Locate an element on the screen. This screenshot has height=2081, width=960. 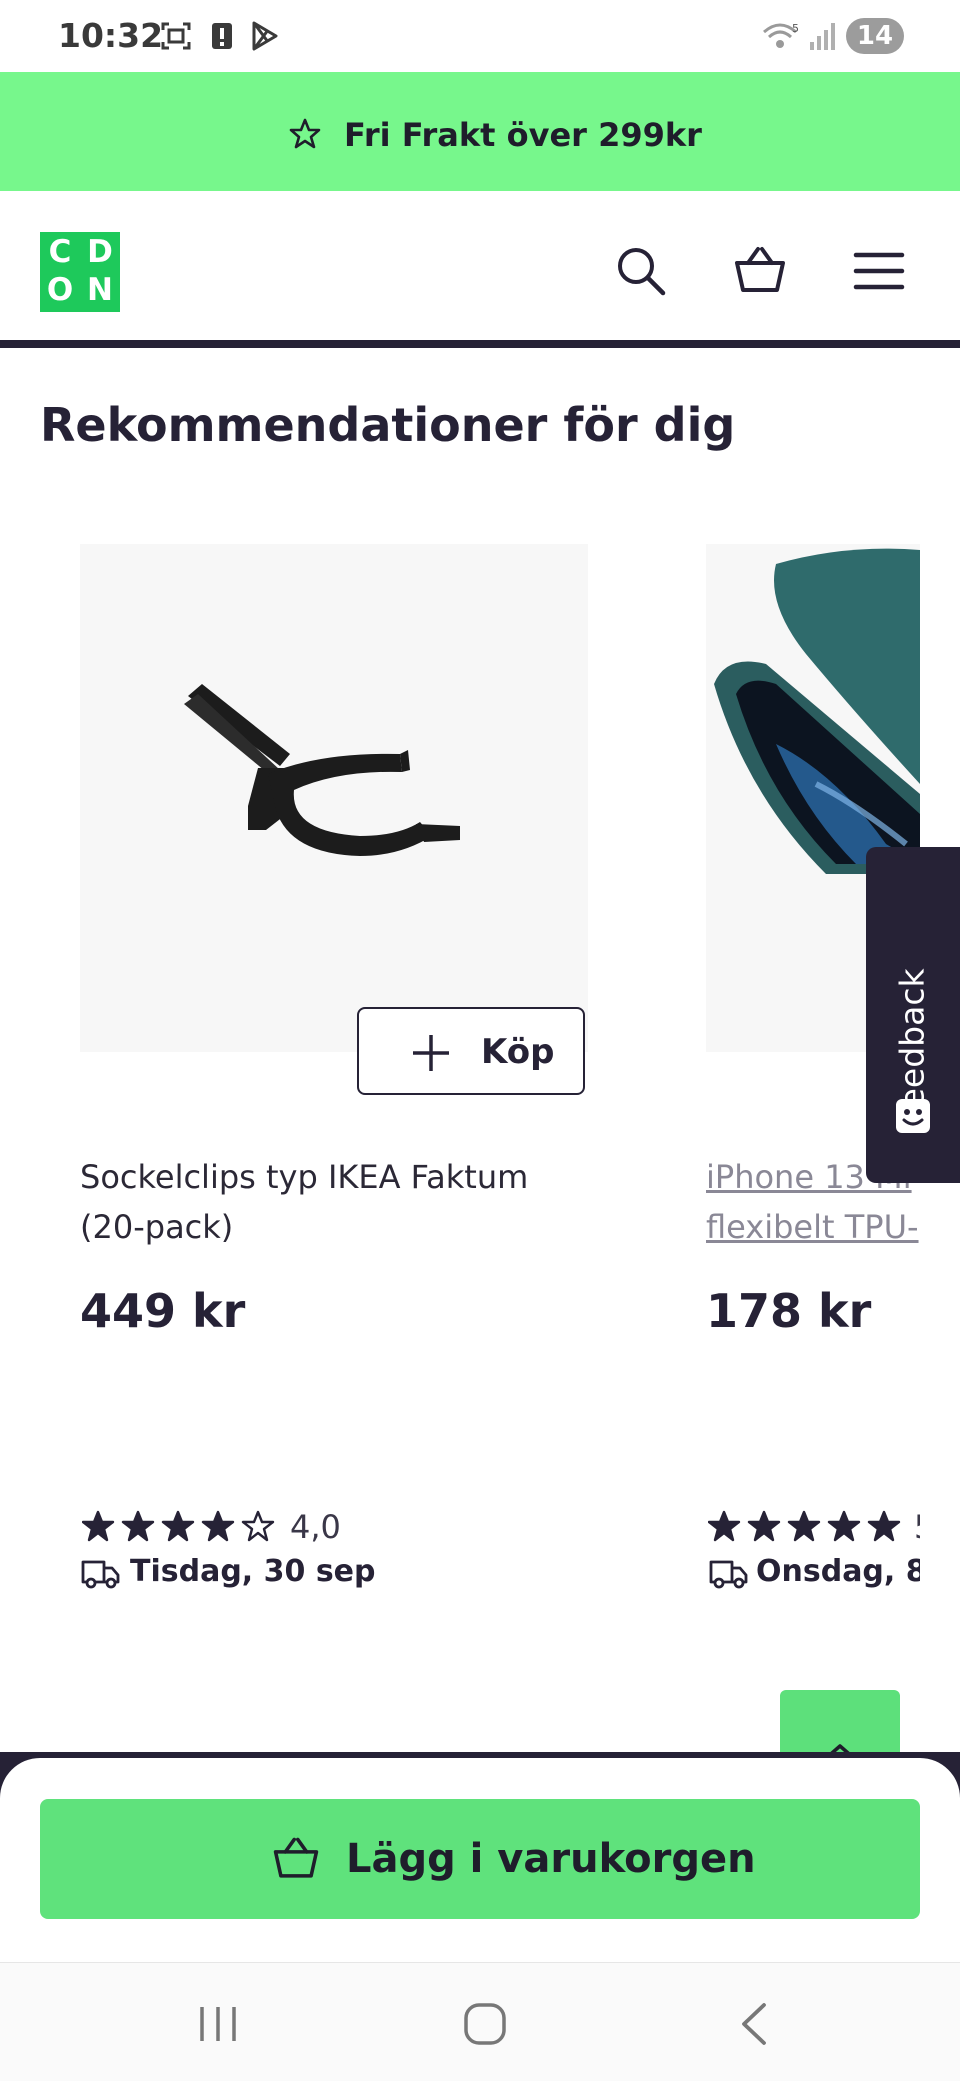
wifi-icon: 5 is located at coordinates (781, 35).